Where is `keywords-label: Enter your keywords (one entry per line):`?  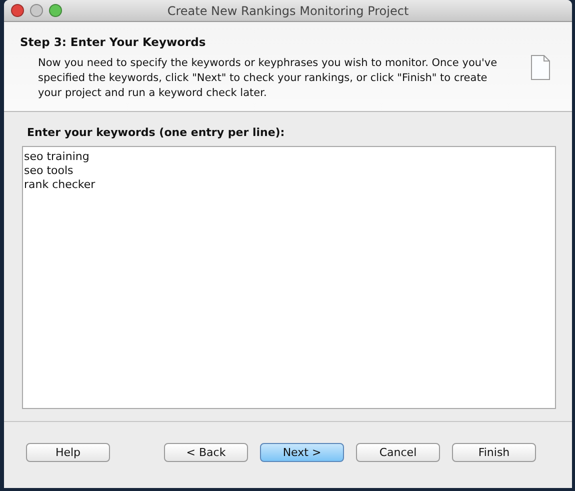
keywords-label: Enter your keywords (one entry per line): is located at coordinates (156, 132).